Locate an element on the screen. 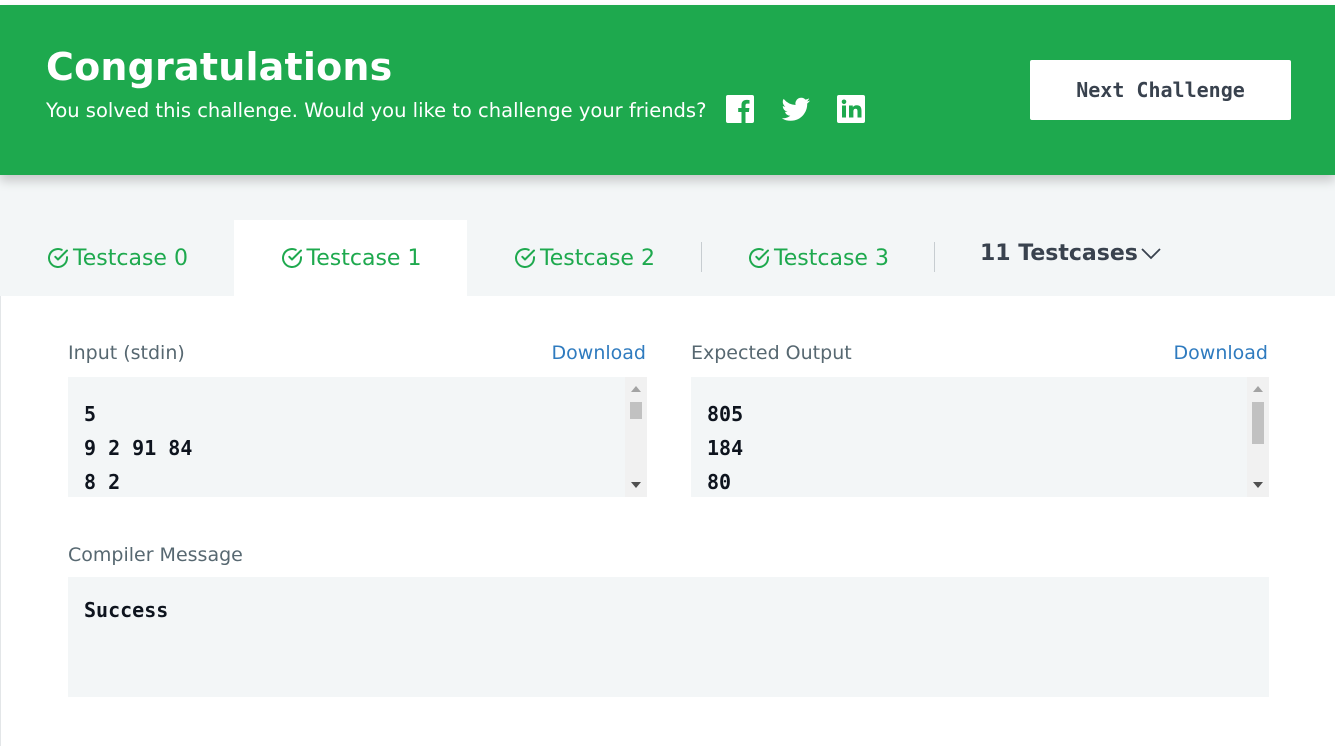  expected-output-box: 805 184 80 is located at coordinates (980, 437).